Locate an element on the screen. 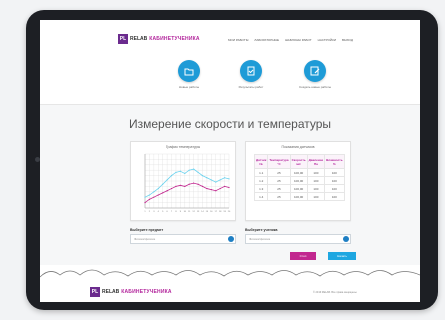 The height and width of the screenshot is (320, 445). table-row: 1.1 25 100,00 100 100 is located at coordinates (299, 172).